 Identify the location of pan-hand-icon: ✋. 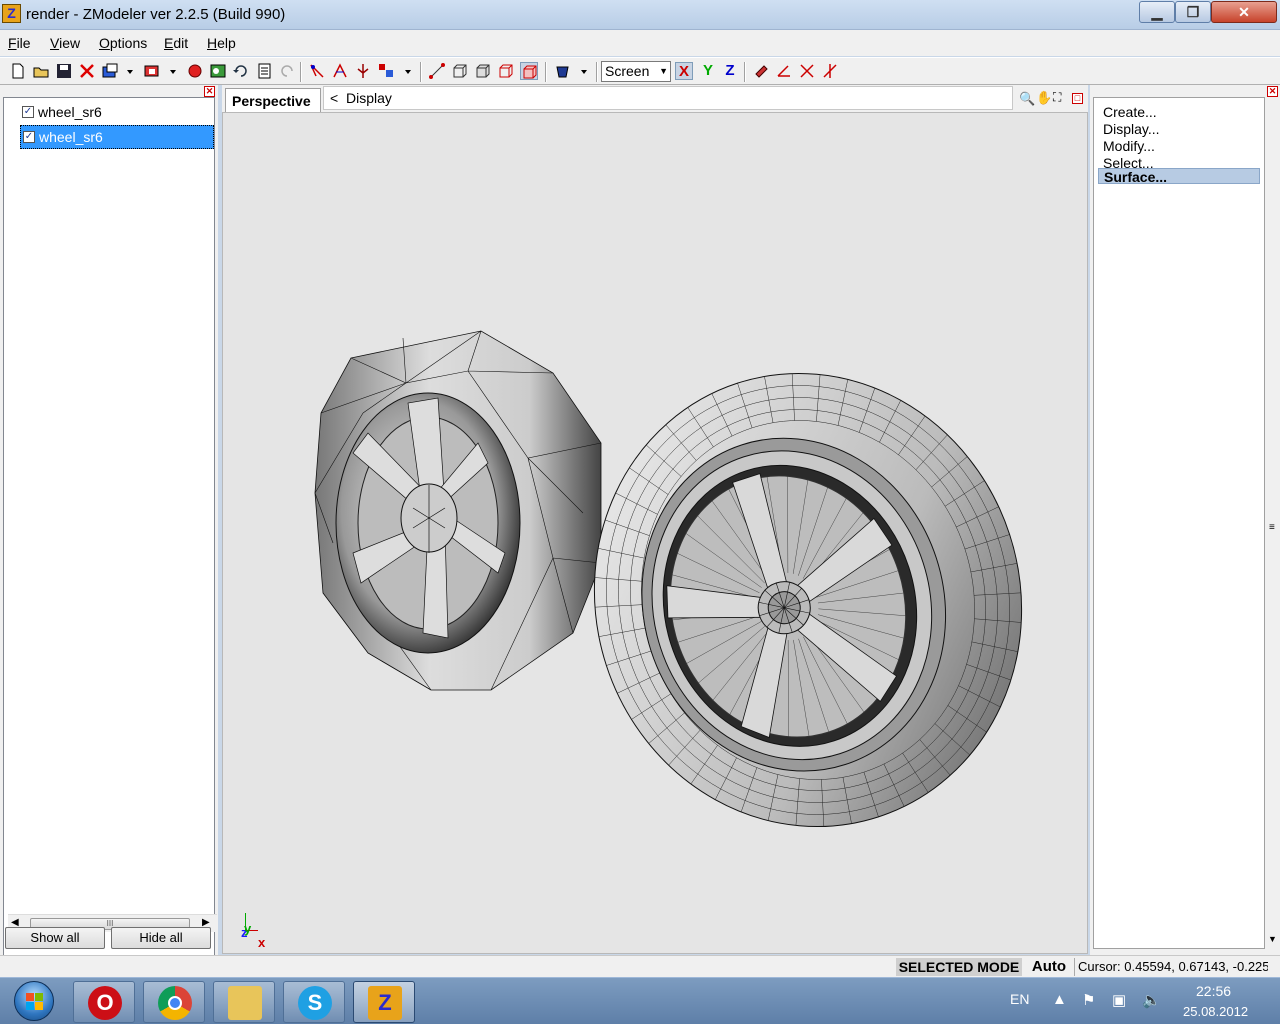
(1044, 98).